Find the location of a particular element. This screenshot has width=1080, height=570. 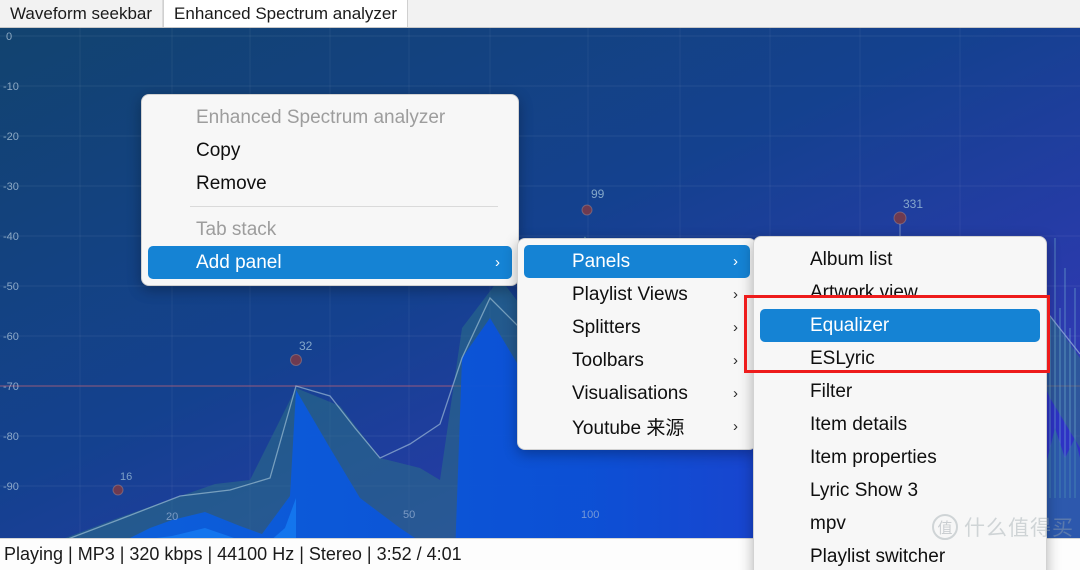

menu-item-label: Add panel is located at coordinates (239, 262).